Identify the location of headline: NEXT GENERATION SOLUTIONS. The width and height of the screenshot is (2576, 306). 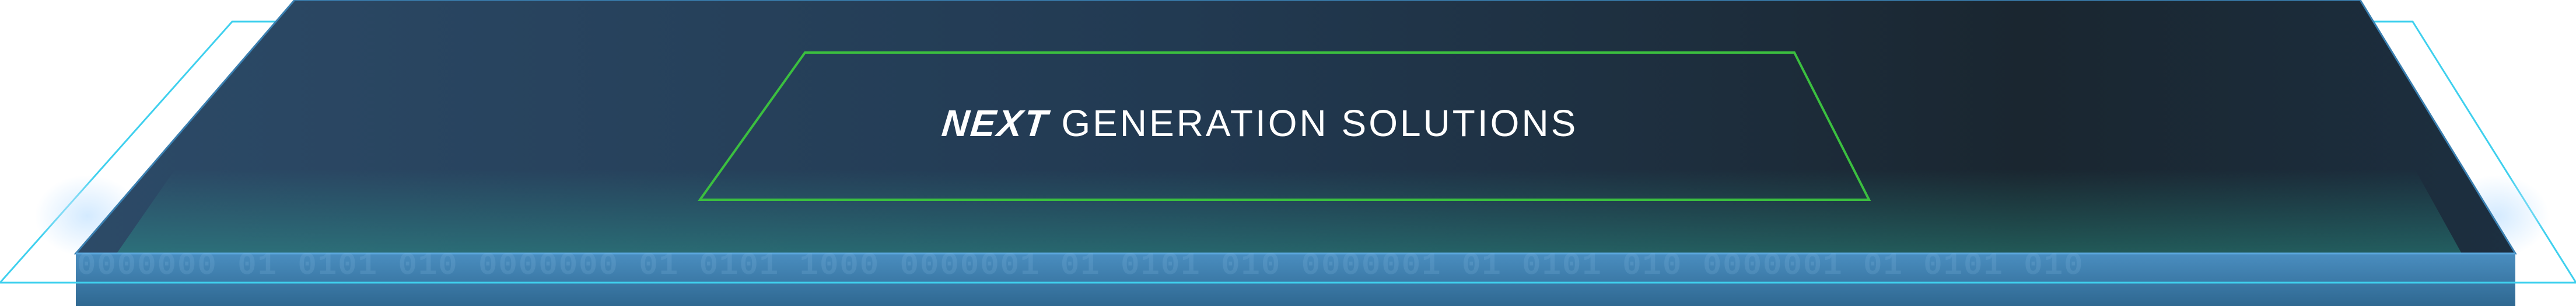
(1260, 123).